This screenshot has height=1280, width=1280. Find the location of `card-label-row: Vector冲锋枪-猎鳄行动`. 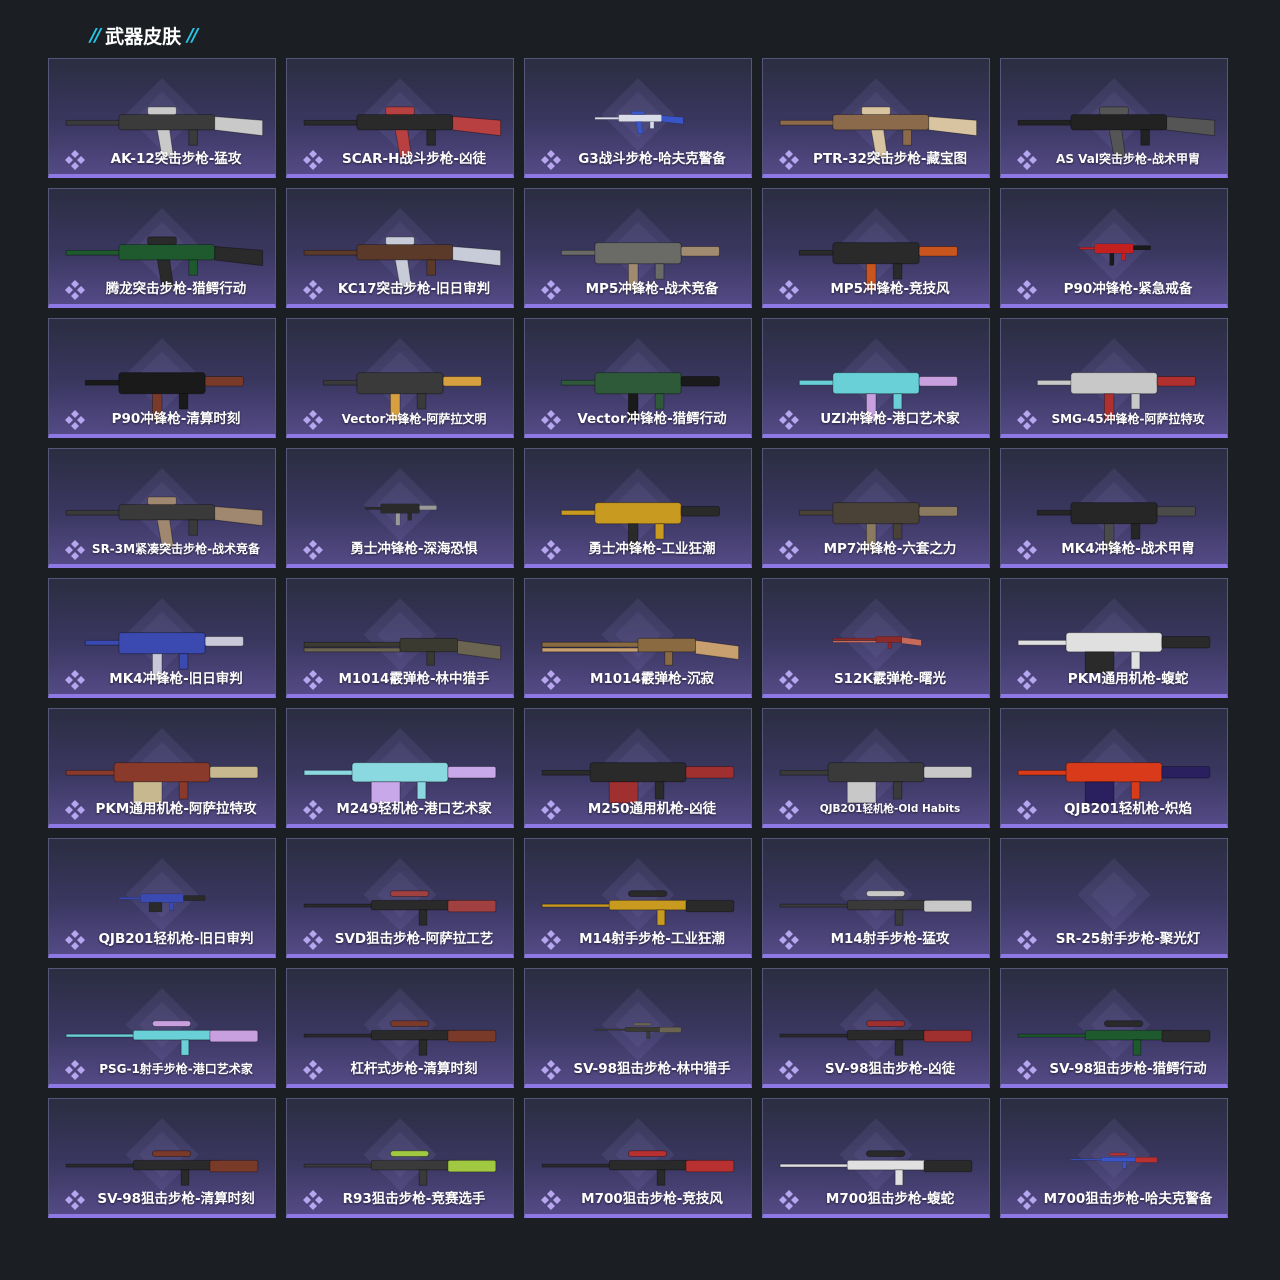

card-label-row: Vector冲锋枪-猎鳄行动 is located at coordinates (638, 419).